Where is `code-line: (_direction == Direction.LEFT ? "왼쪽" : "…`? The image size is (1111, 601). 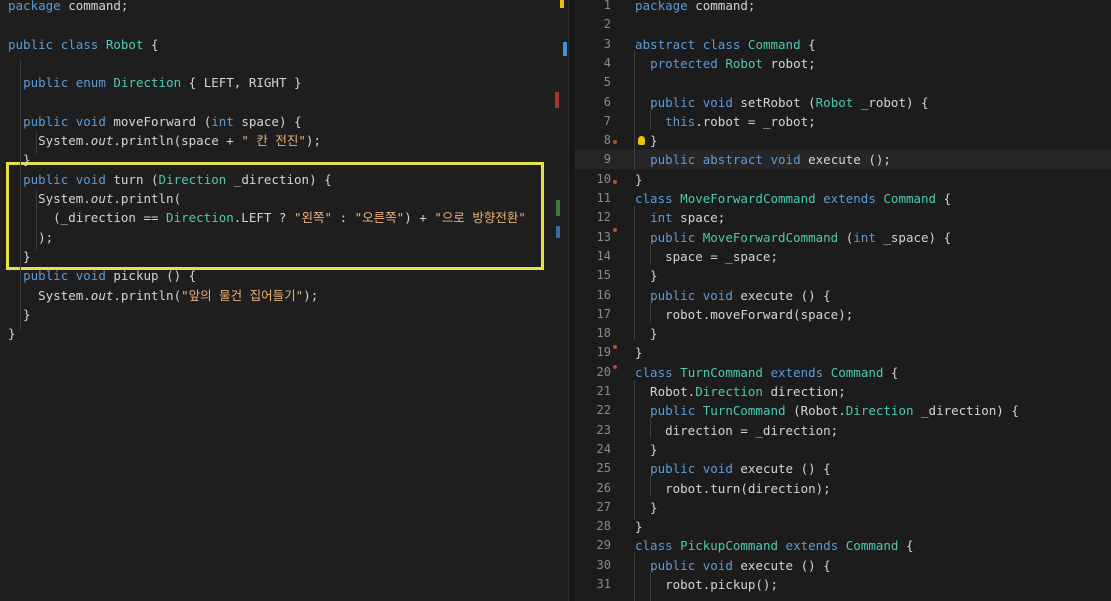
code-line: (_direction == Direction.LEFT ? "왼쪽" : "… is located at coordinates (267, 217).